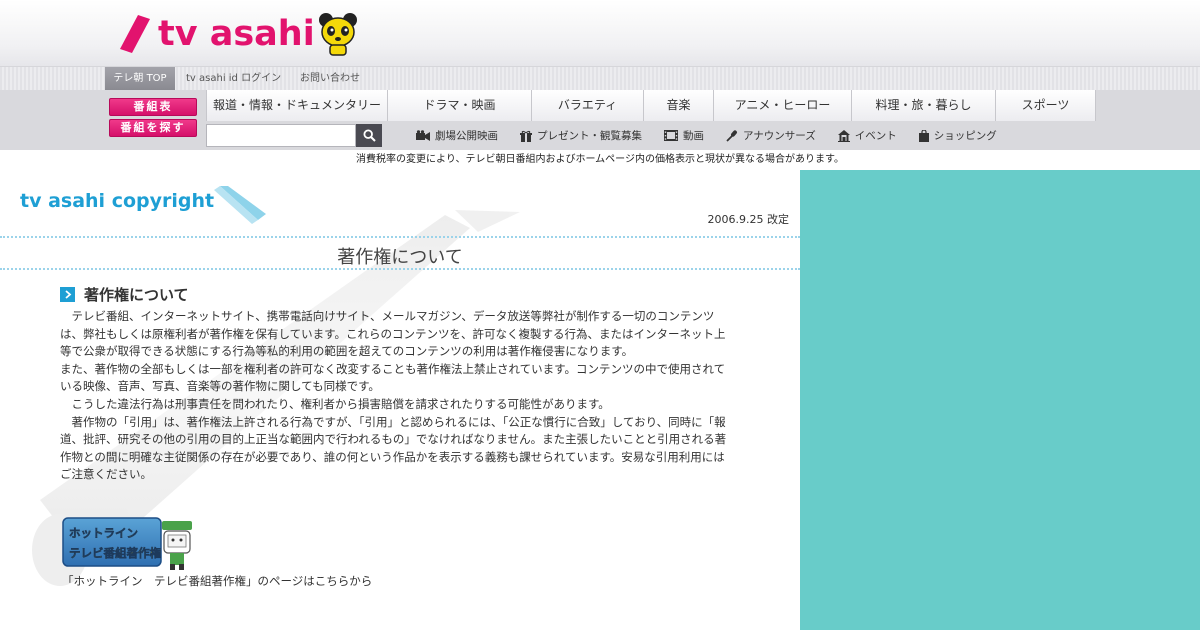 Image resolution: width=1200 pixels, height=630 pixels. I want to click on page-heading: 著作権について, so click(400, 257).